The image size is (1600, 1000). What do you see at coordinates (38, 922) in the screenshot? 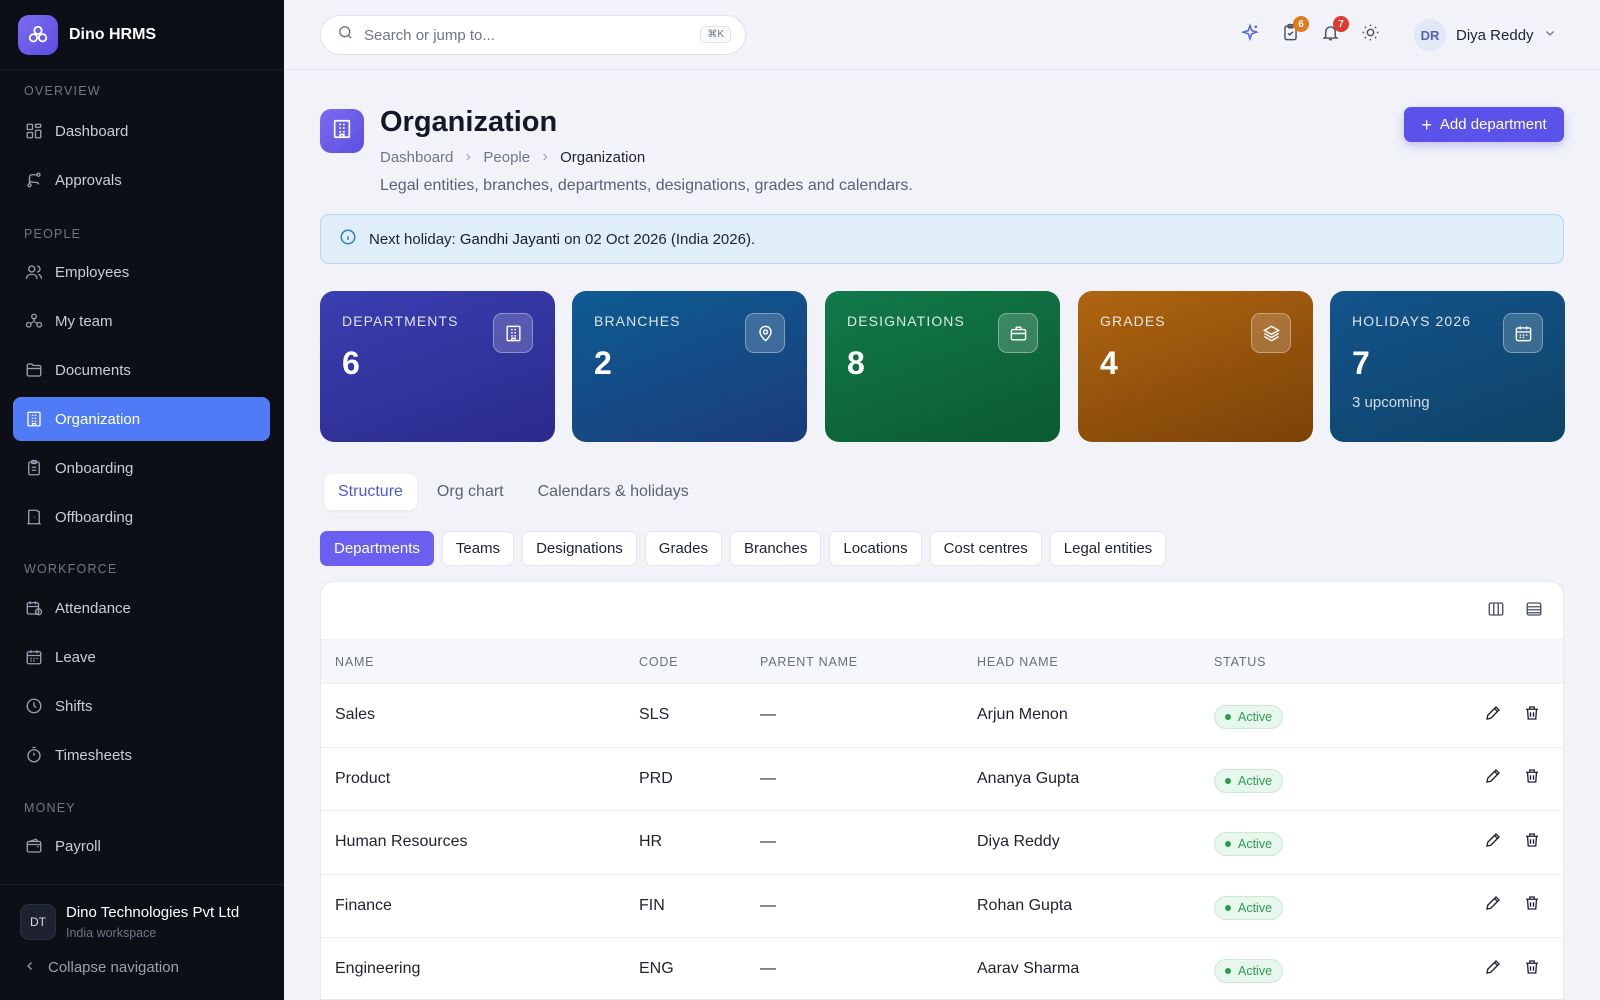
I see `org-avatar: DT` at bounding box center [38, 922].